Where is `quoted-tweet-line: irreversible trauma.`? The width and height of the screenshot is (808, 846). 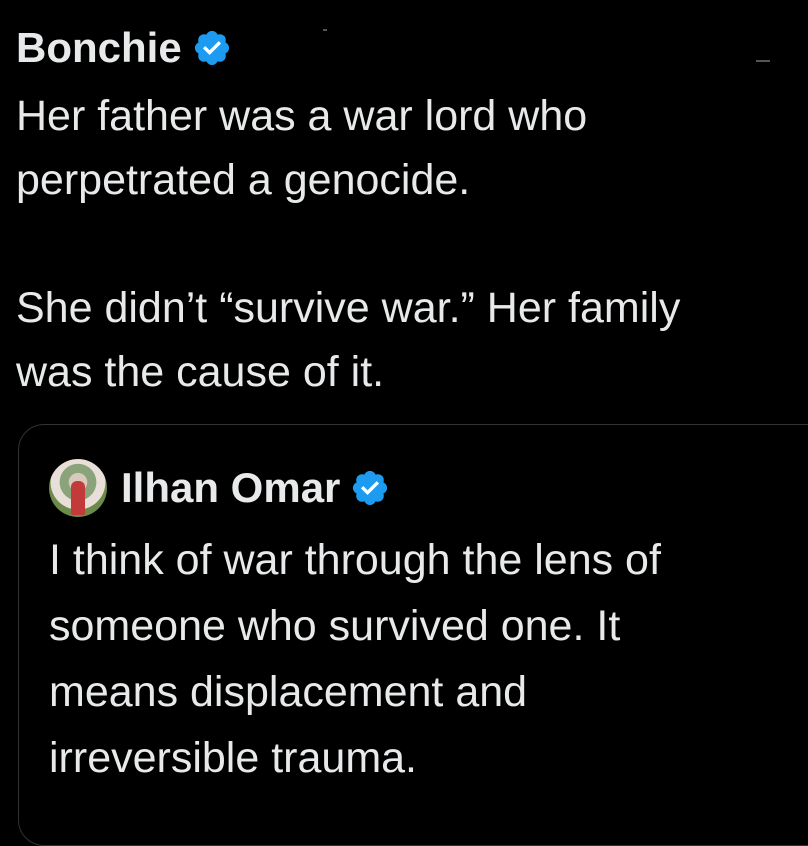 quoted-tweet-line: irreversible trauma. is located at coordinates (233, 758).